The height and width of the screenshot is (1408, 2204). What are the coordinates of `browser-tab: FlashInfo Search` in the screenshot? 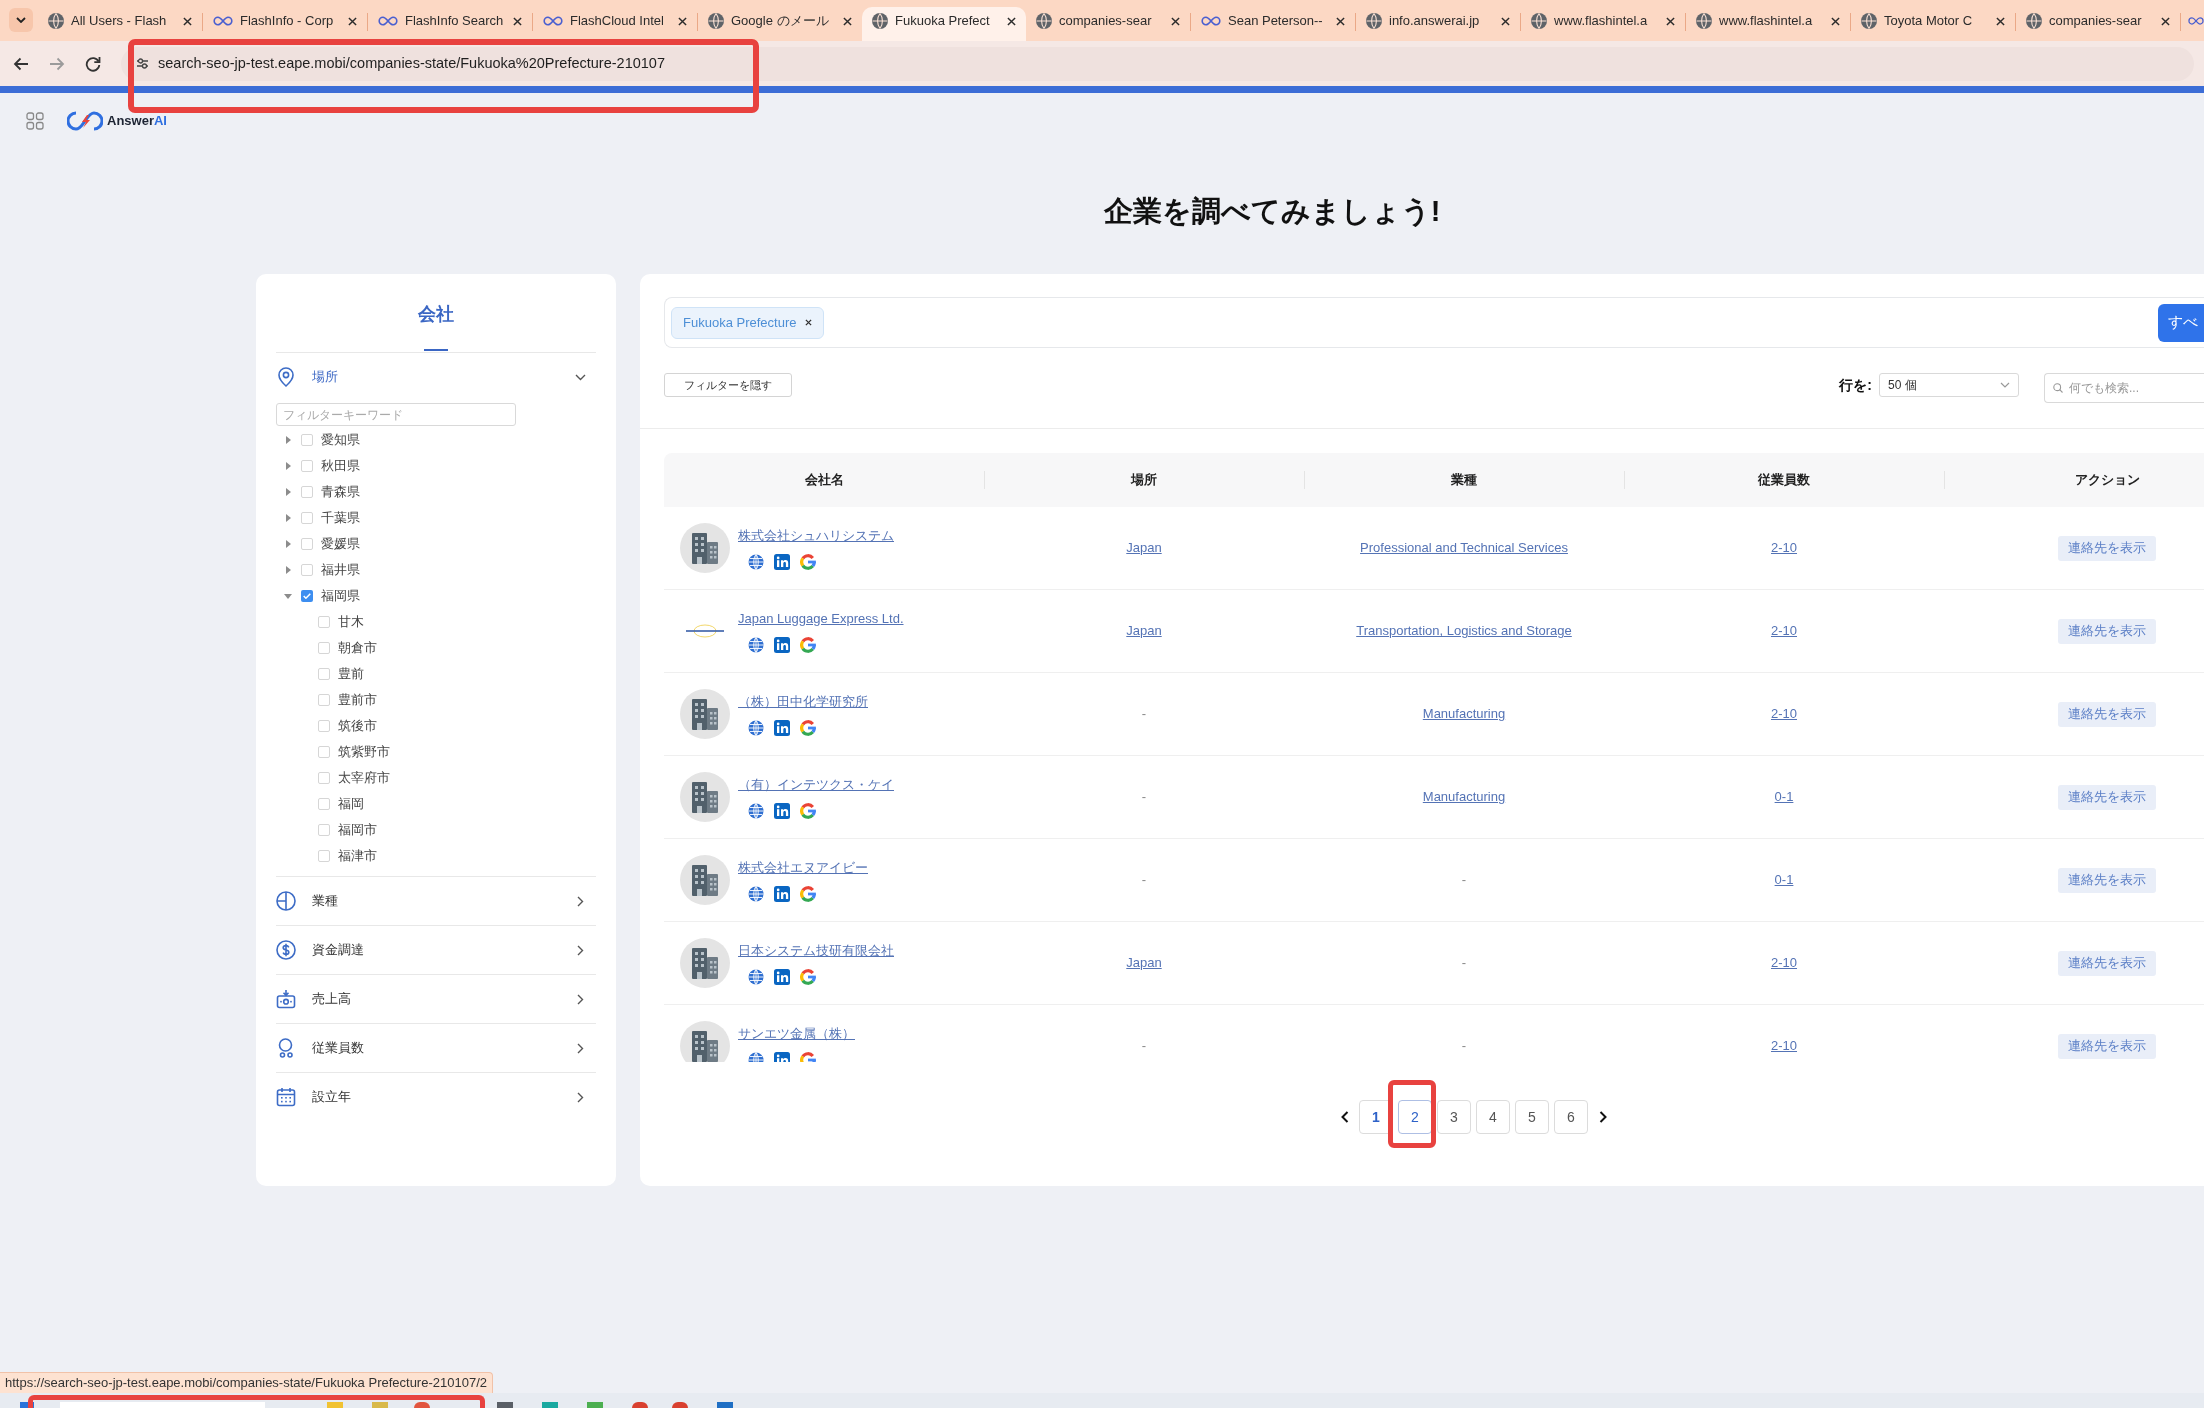 It's located at (450, 24).